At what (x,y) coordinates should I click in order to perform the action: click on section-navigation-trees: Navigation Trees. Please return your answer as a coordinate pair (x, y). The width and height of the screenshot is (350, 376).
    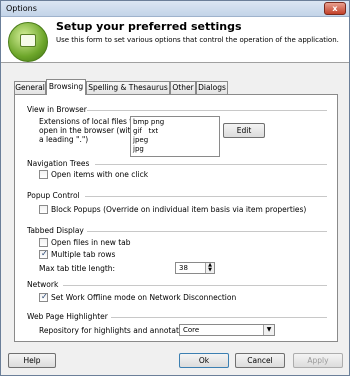
    Looking at the image, I should click on (58, 163).